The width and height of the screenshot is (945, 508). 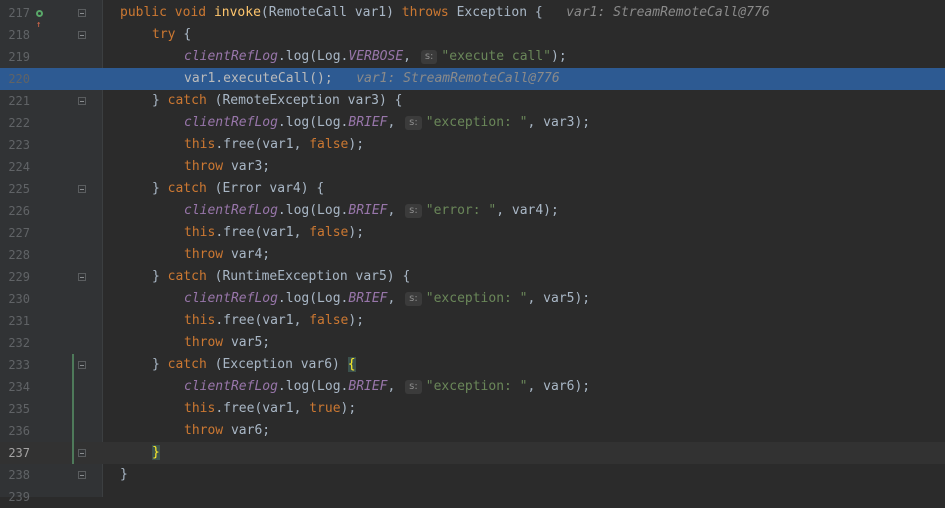 I want to click on code-token: catch, so click(x=191, y=188).